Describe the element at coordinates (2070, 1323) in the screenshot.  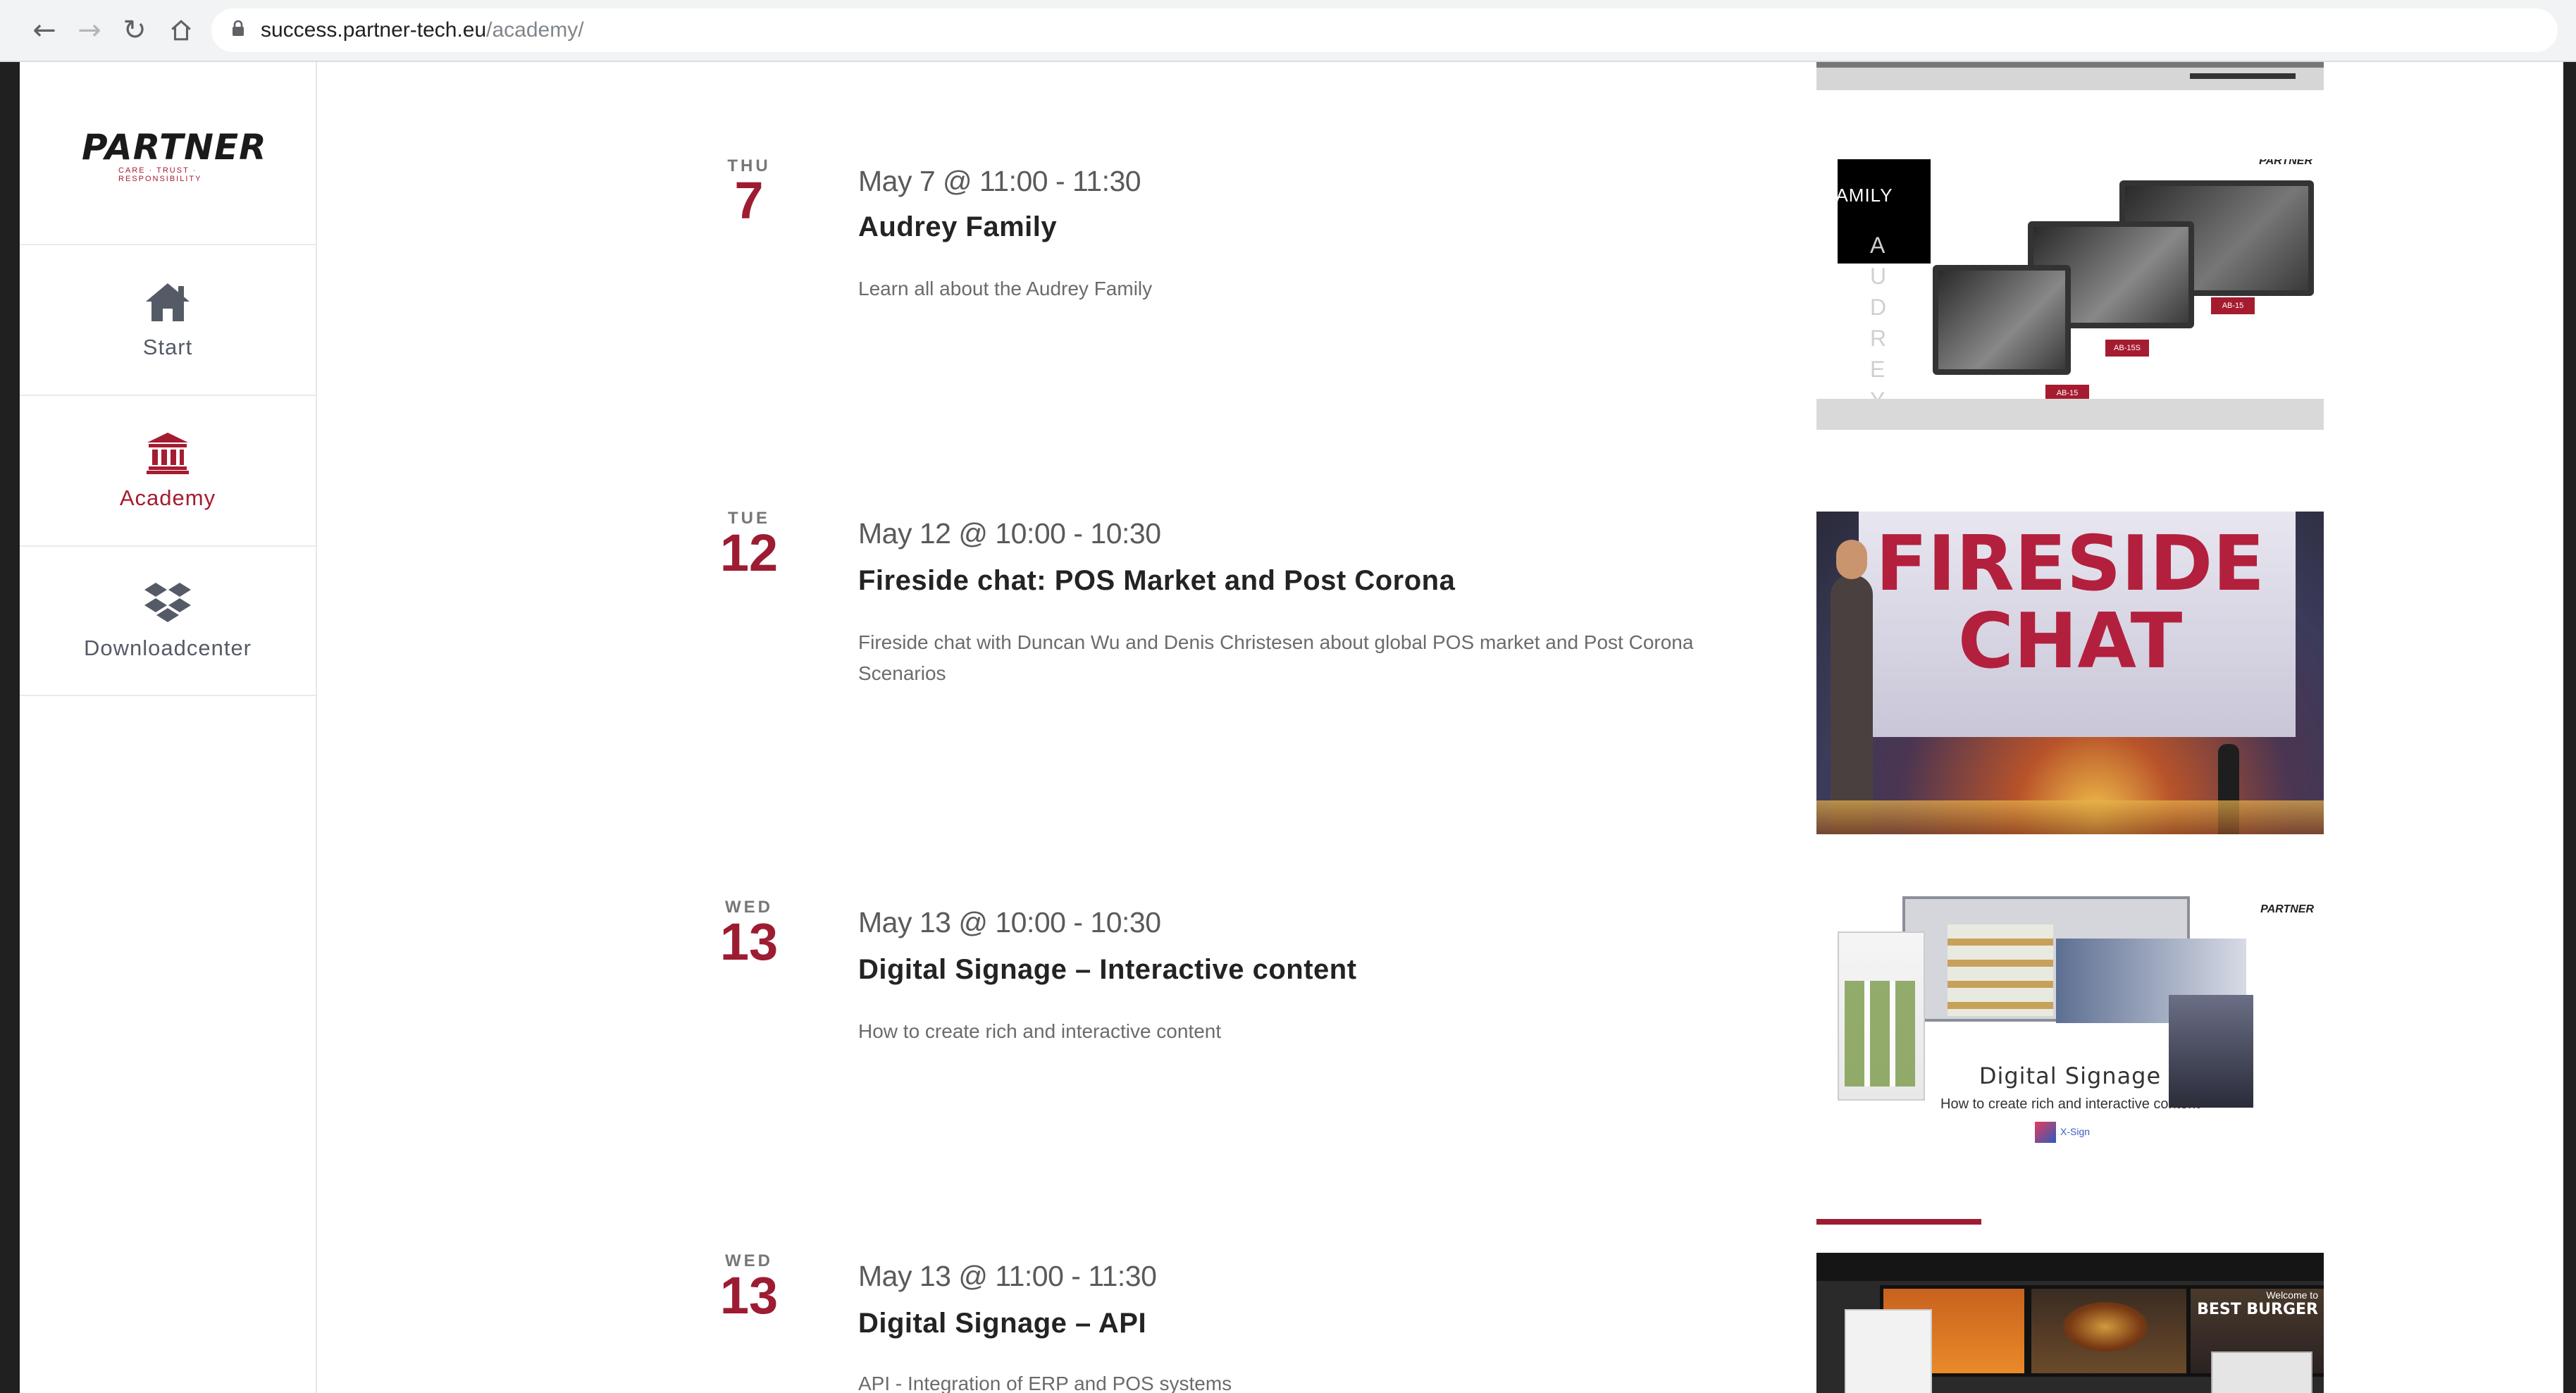
I see `event-image-best-burger: Welcome to BEST BURGER` at that location.